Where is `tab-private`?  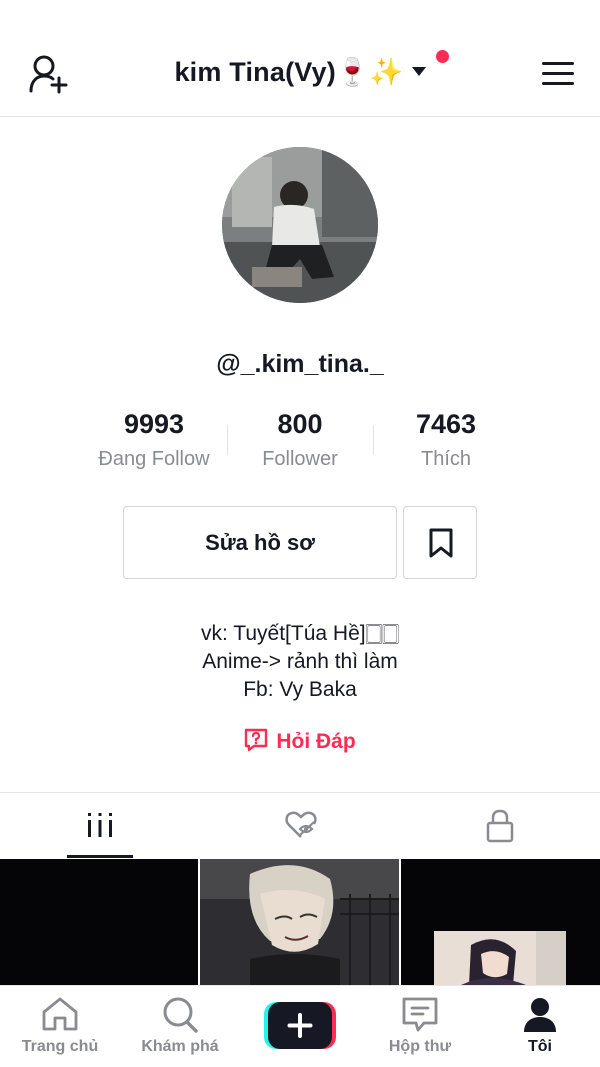 tab-private is located at coordinates (500, 826).